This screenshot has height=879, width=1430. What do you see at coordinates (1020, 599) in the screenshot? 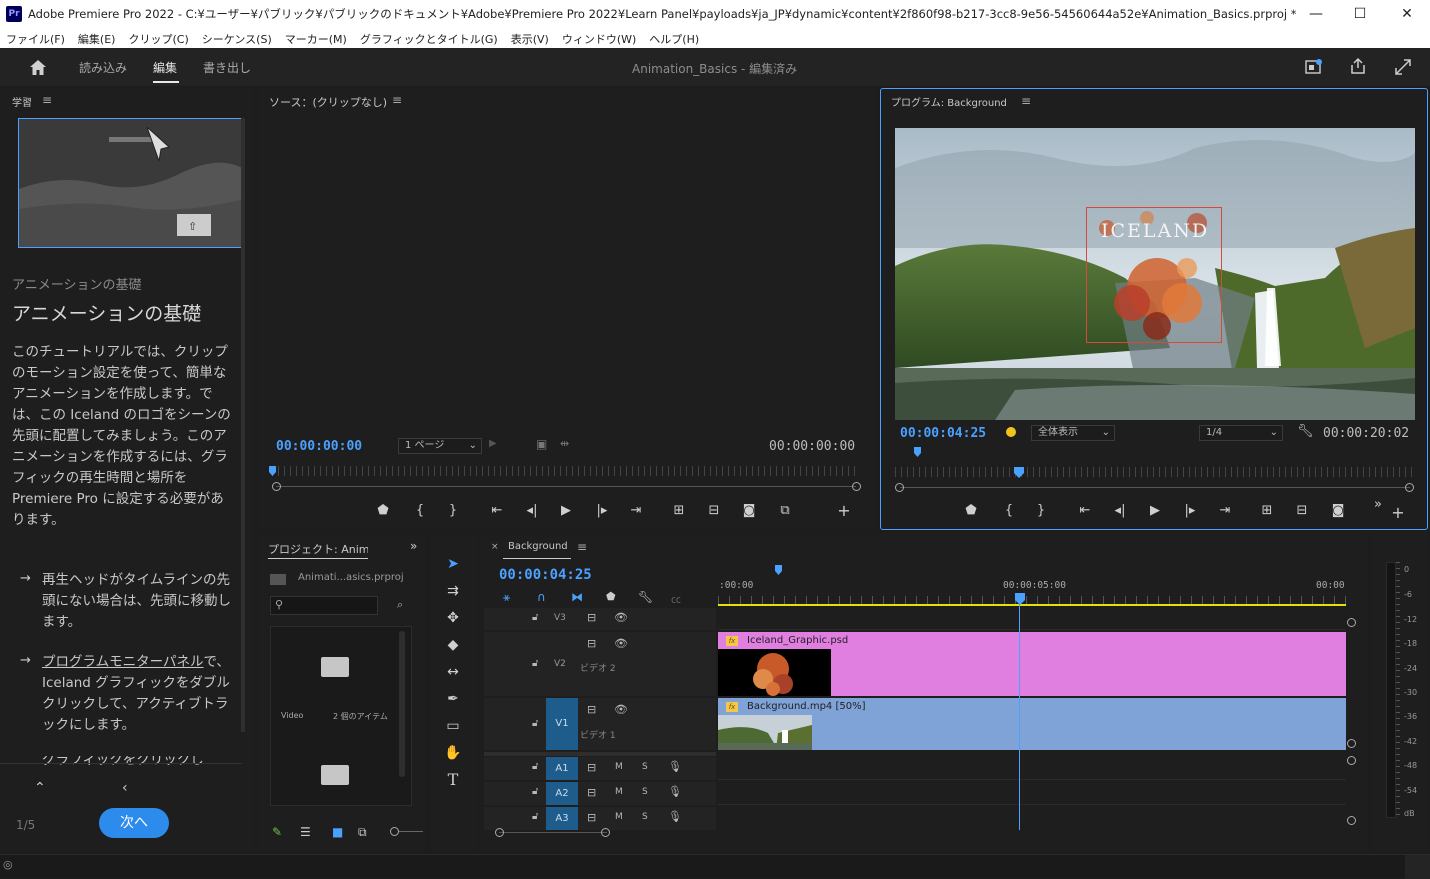
I see `timeline-playhead-icon` at bounding box center [1020, 599].